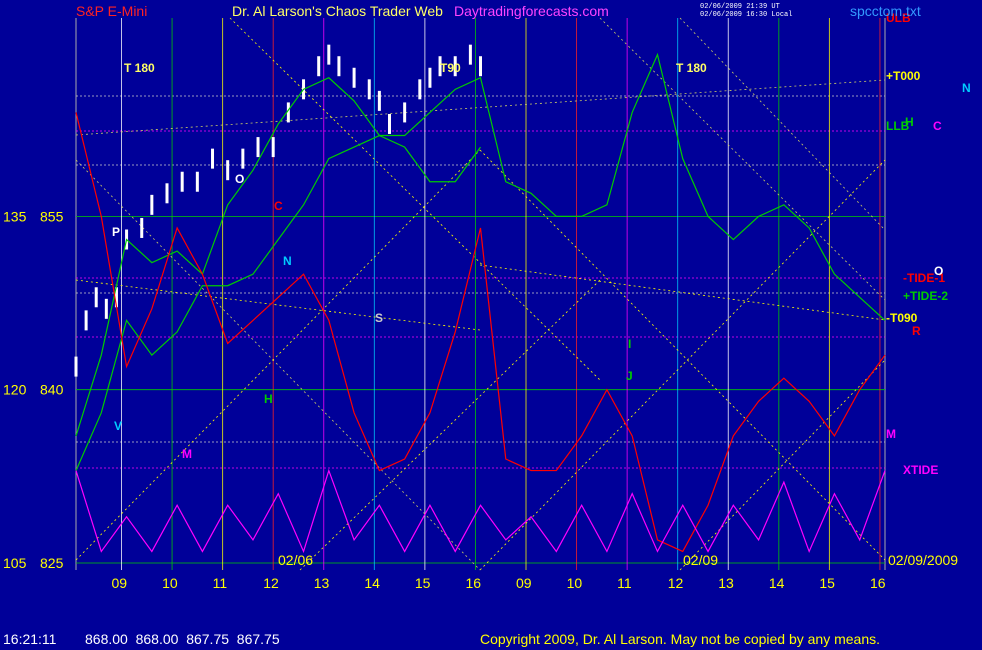 This screenshot has height=650, width=982. Describe the element at coordinates (220, 583) in the screenshot. I see `x-tick-2: 11` at that location.